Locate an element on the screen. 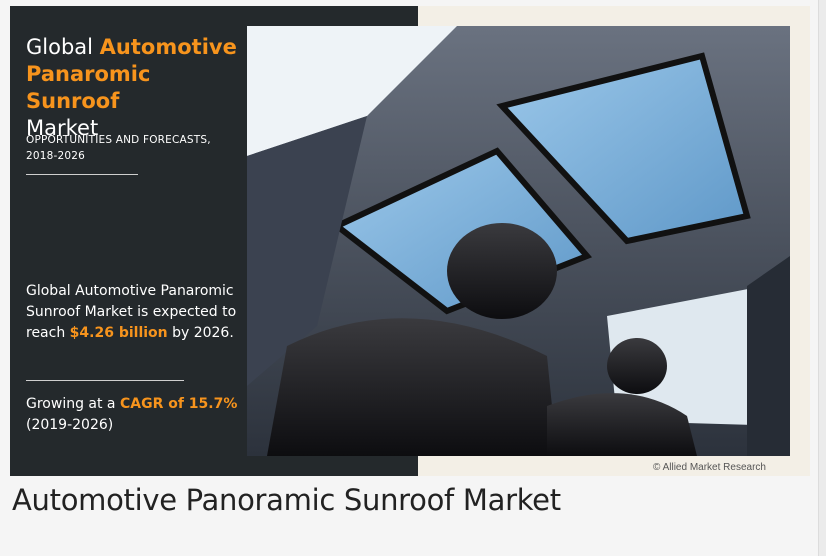  cagr-text: Growing at a is located at coordinates (73, 404).